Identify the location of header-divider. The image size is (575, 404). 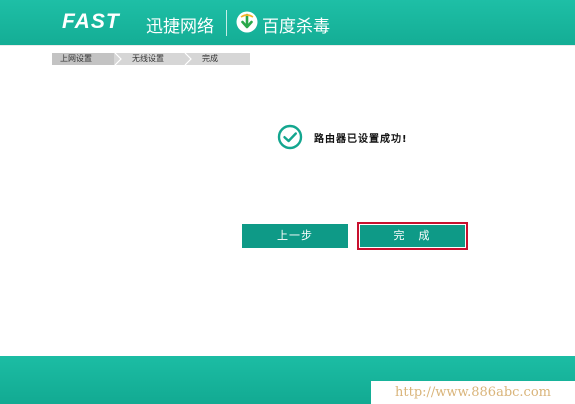
(226, 23).